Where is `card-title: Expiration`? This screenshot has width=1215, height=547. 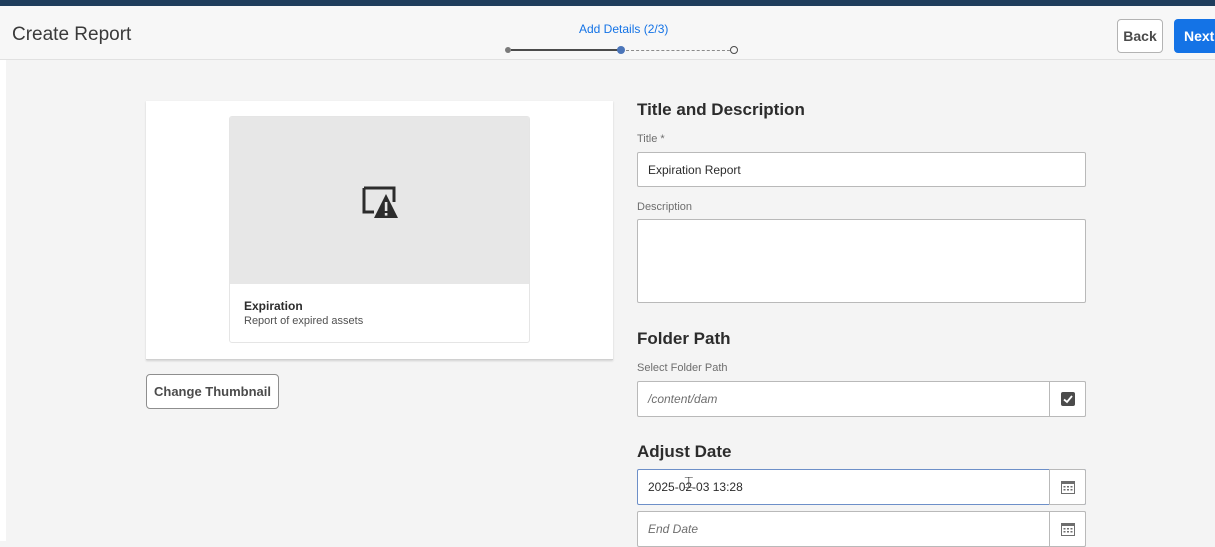
card-title: Expiration is located at coordinates (273, 306).